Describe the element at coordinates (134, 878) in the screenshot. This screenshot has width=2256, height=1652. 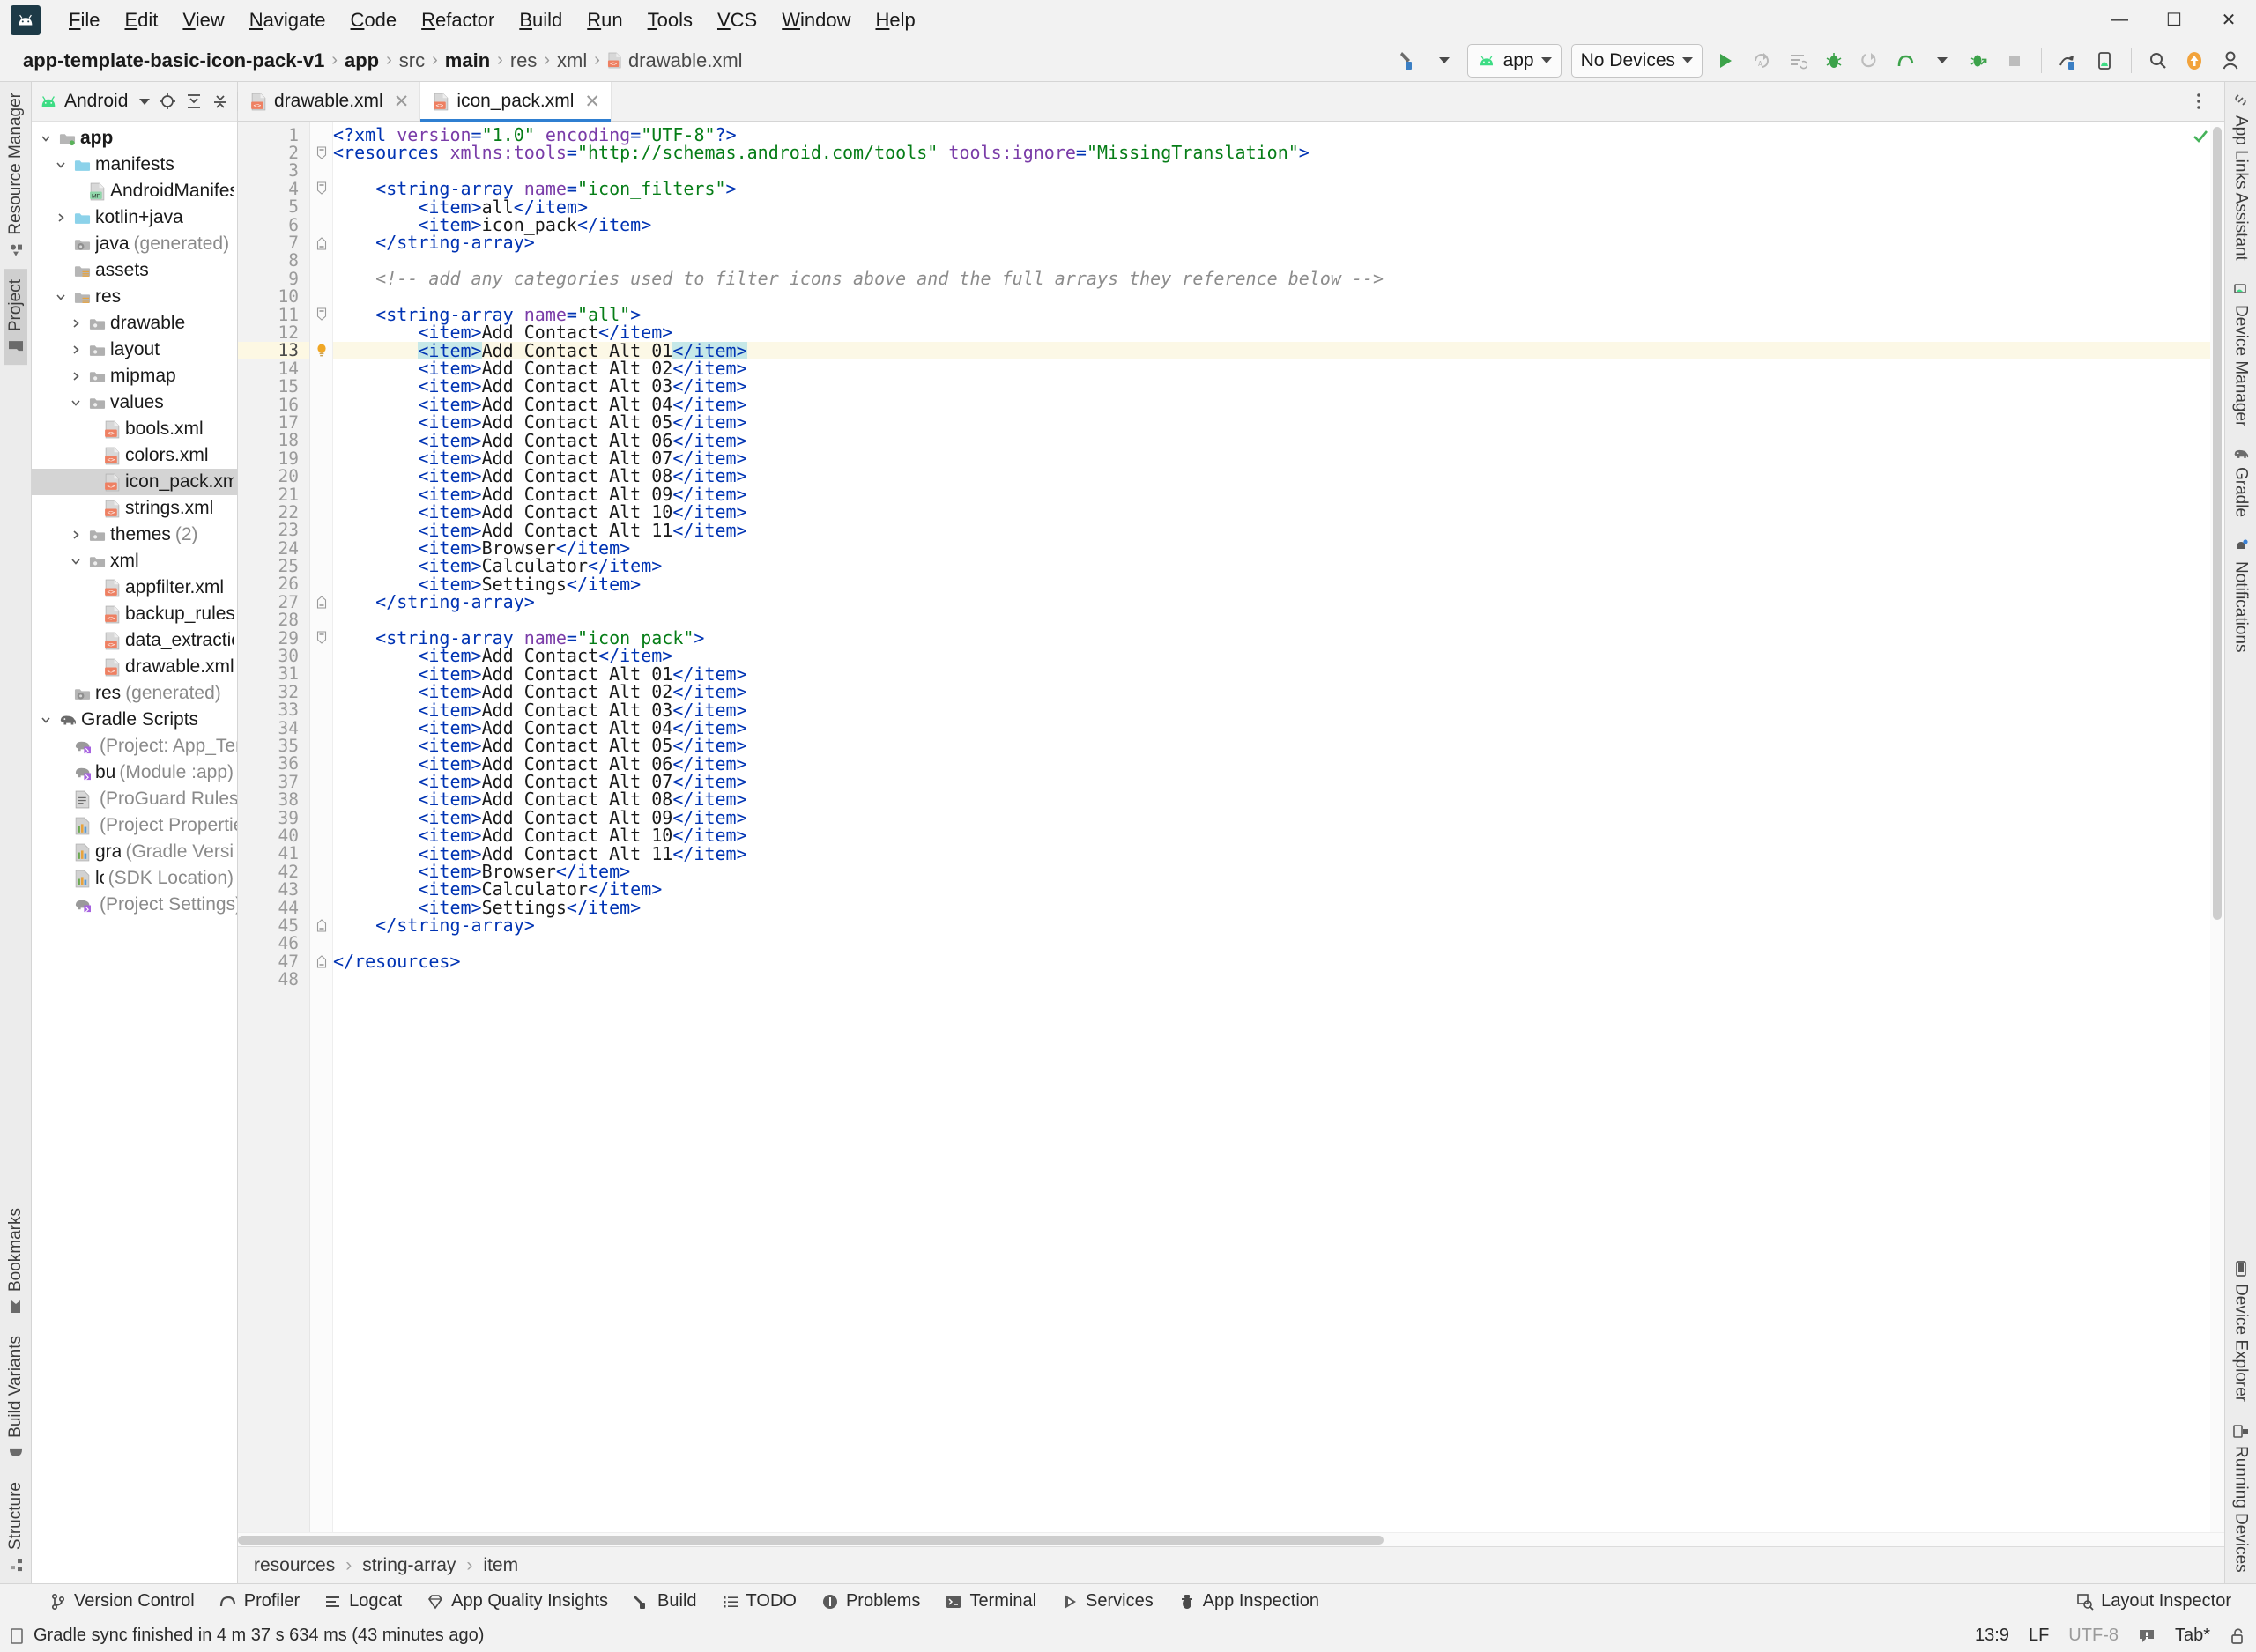
I see `tree-node-local-properties: local.properties (SDK Location)` at that location.